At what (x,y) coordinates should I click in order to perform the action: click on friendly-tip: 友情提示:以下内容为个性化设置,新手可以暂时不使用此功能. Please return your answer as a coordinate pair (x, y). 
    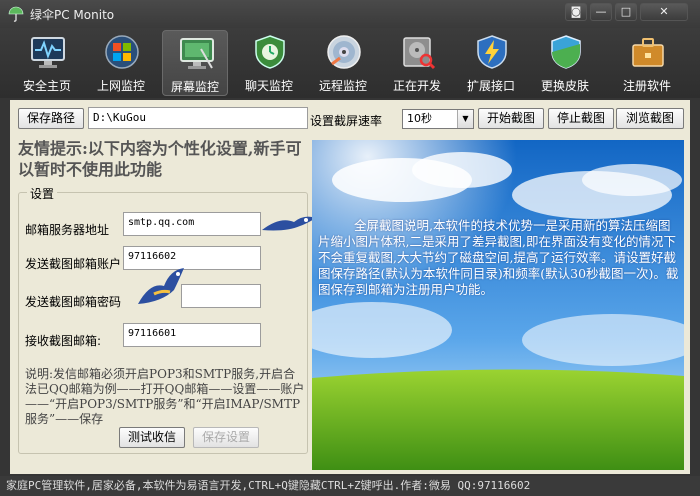
    Looking at the image, I should click on (160, 159).